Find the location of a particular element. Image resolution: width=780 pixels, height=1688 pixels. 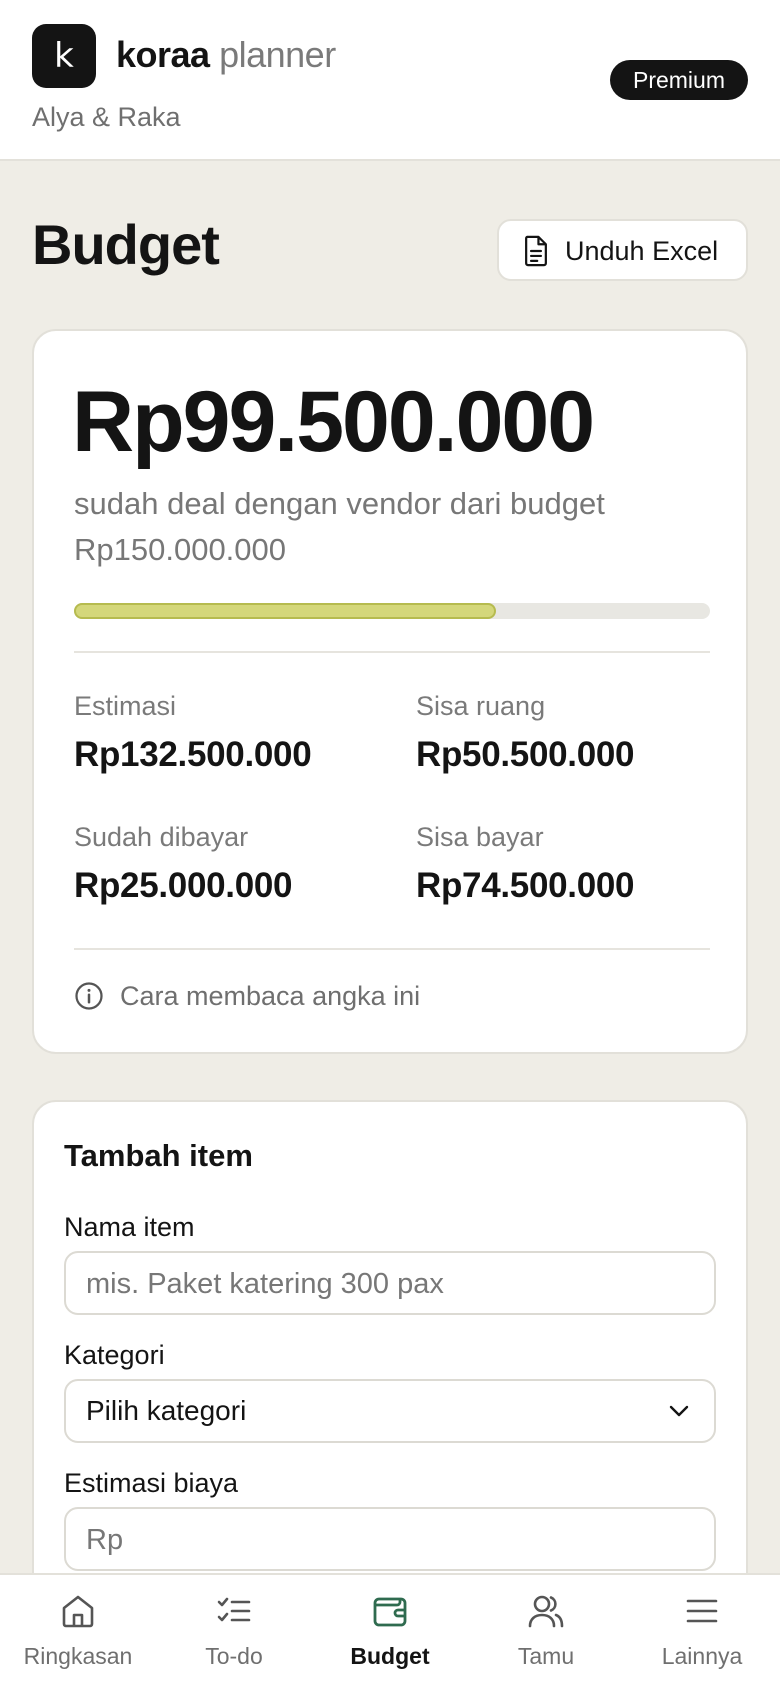

app-logo: k is located at coordinates (64, 56).